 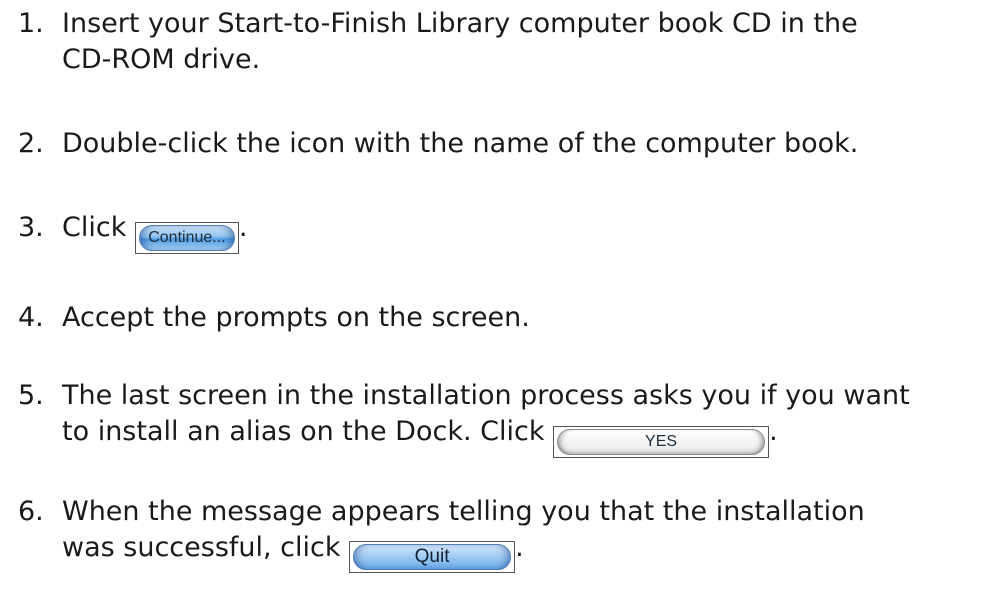 What do you see at coordinates (296, 317) in the screenshot?
I see `step-text: Accept the prompts on the screen.` at bounding box center [296, 317].